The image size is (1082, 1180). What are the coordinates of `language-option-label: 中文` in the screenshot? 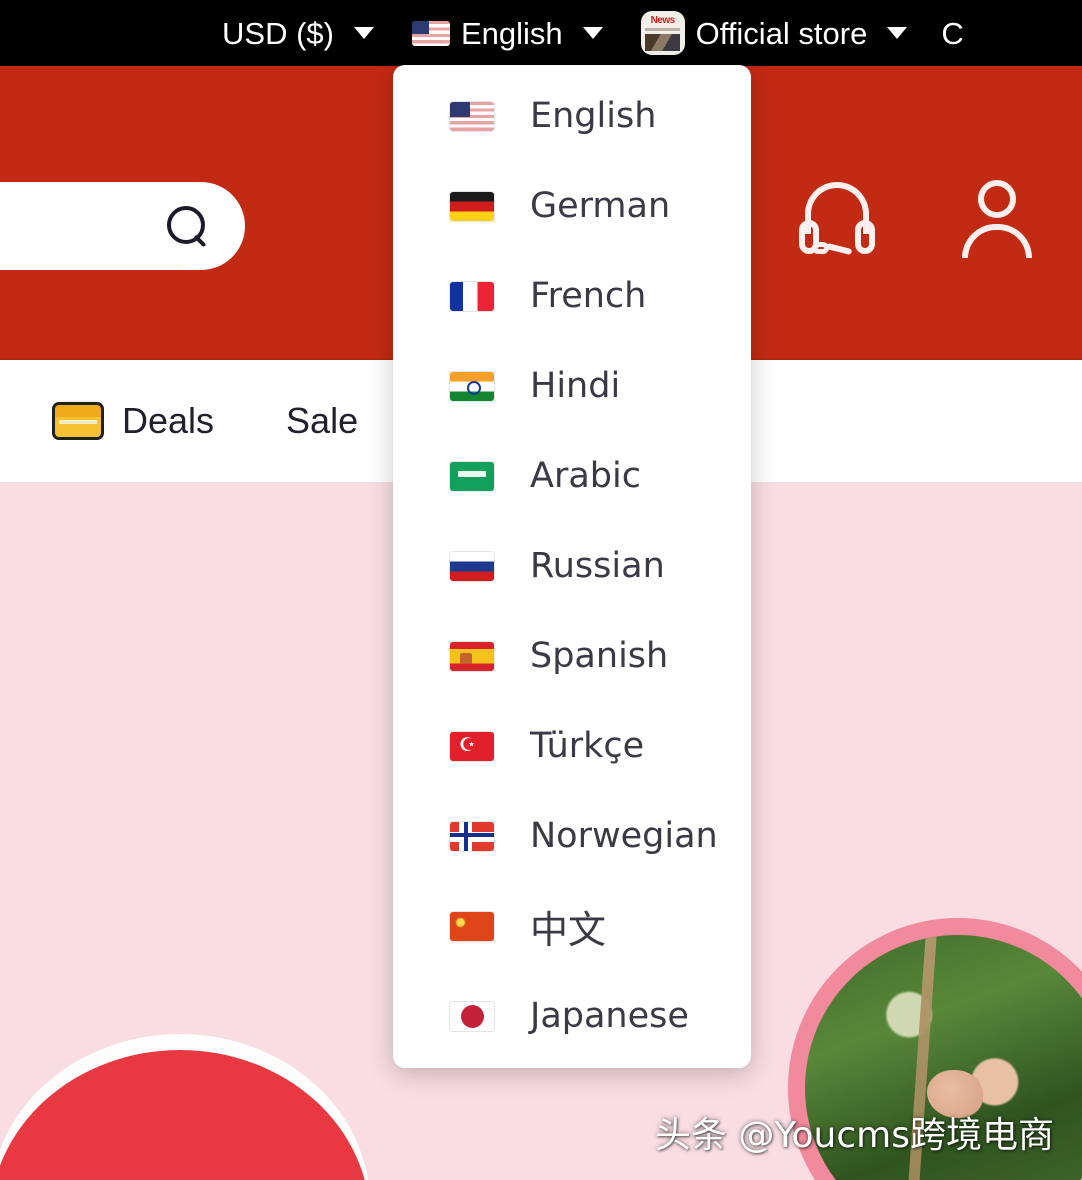 It's located at (568, 929).